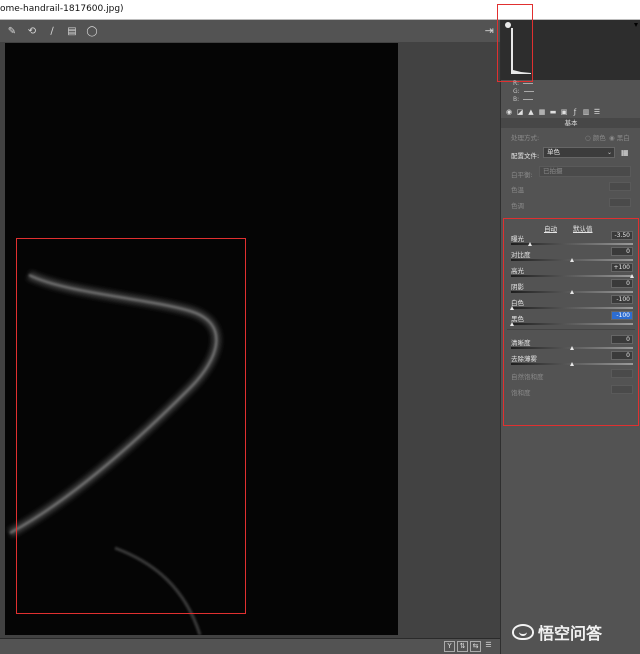  What do you see at coordinates (517, 271) in the screenshot?
I see `adjustment-label: 高光` at bounding box center [517, 271].